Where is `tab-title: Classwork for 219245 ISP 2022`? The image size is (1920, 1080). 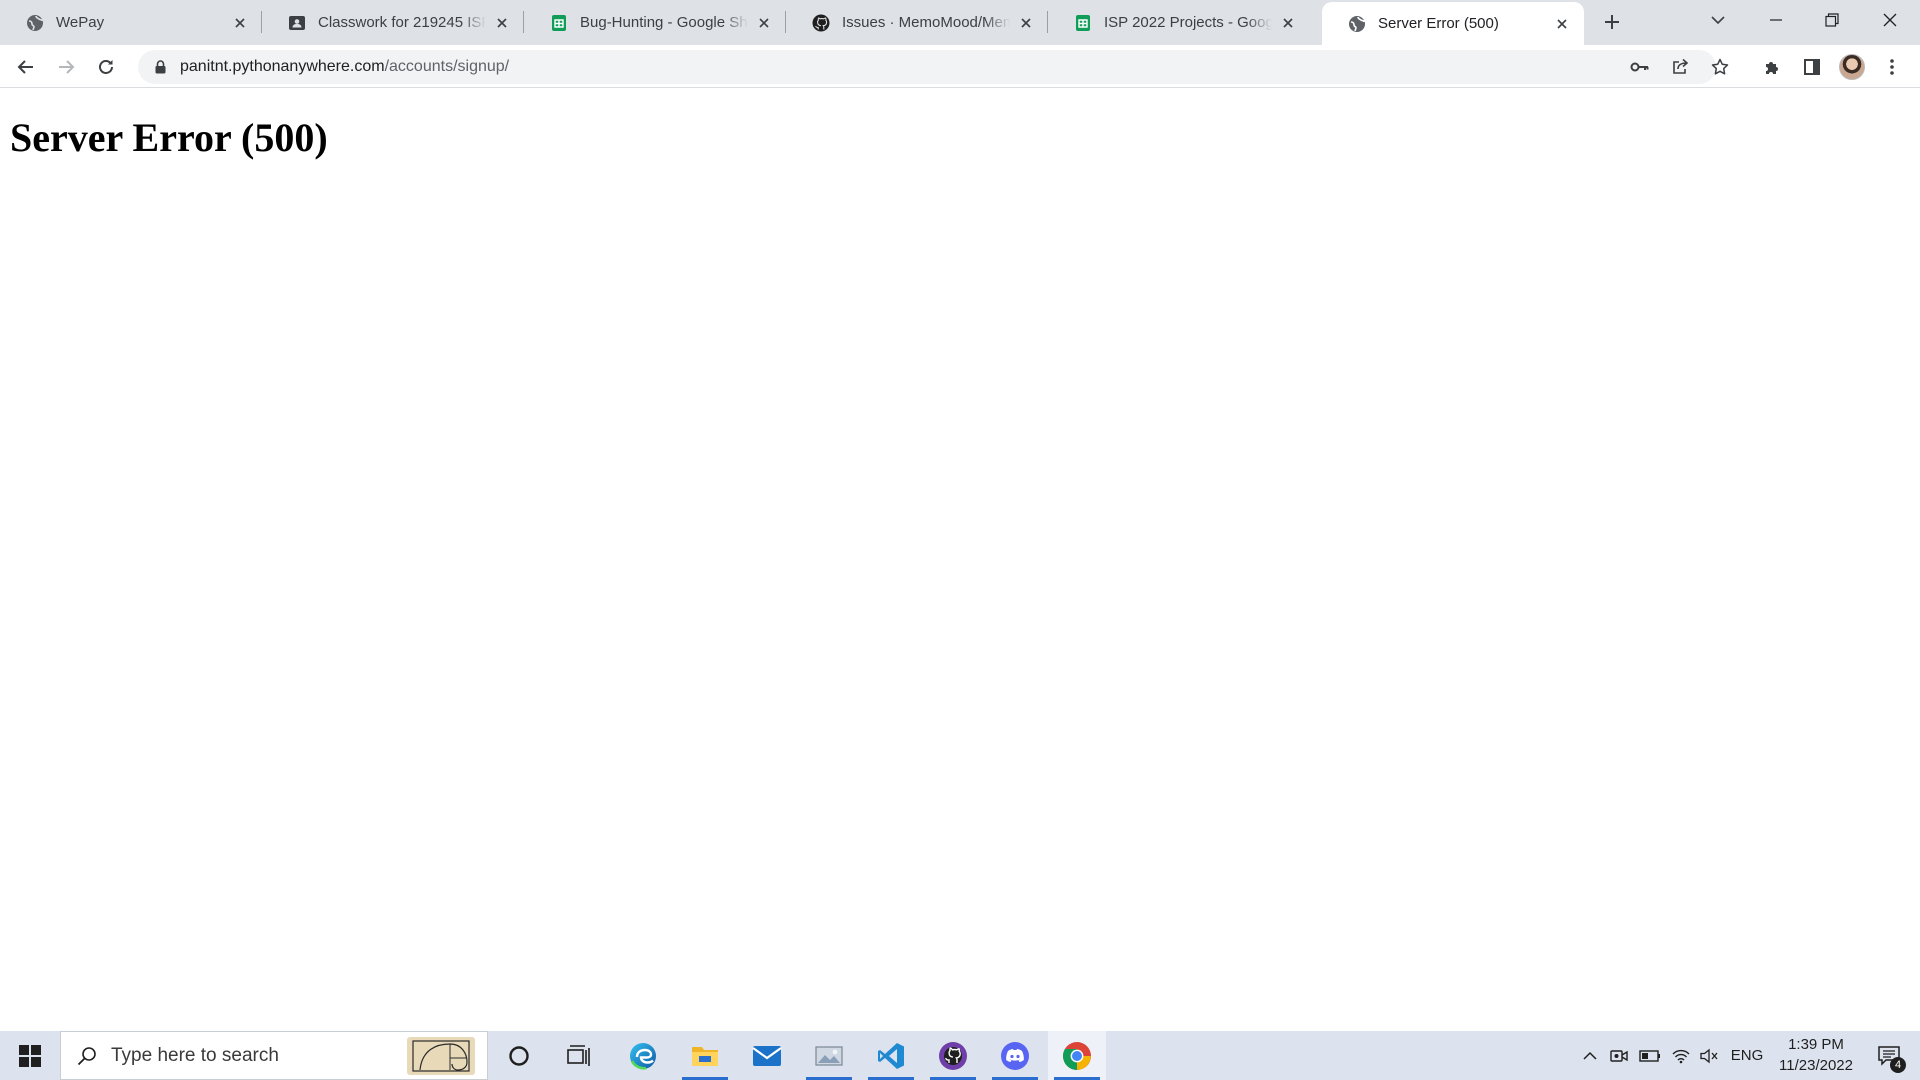 tab-title: Classwork for 219245 ISP 2022 is located at coordinates (402, 22).